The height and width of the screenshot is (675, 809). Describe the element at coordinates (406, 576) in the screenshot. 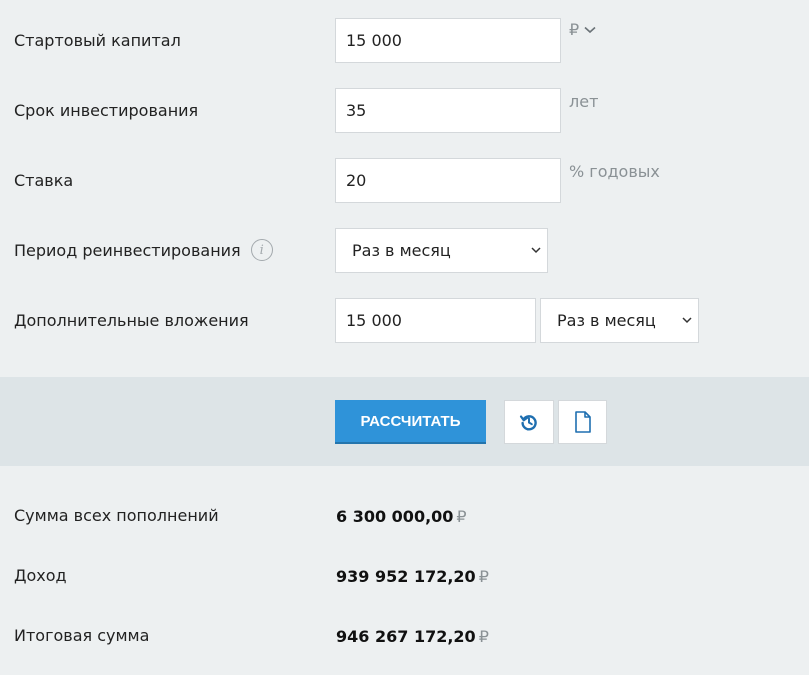

I see `income-value: 939 952 172,20` at that location.